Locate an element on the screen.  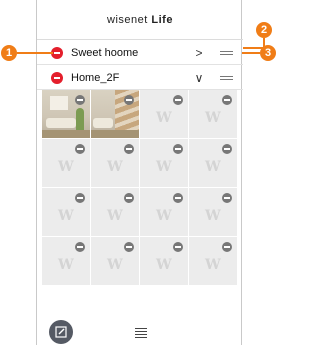
edit-icon is located at coordinates (61, 332).